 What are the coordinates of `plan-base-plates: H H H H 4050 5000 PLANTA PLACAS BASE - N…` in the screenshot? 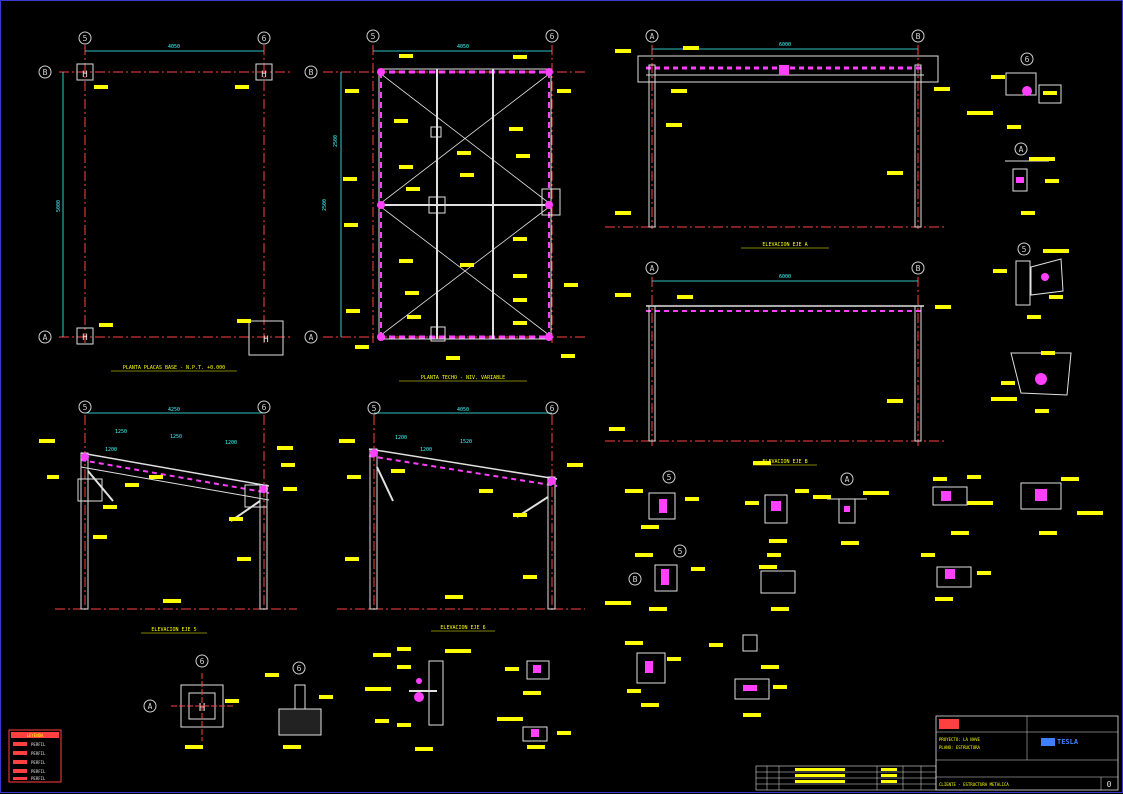 It's located at (173, 208).